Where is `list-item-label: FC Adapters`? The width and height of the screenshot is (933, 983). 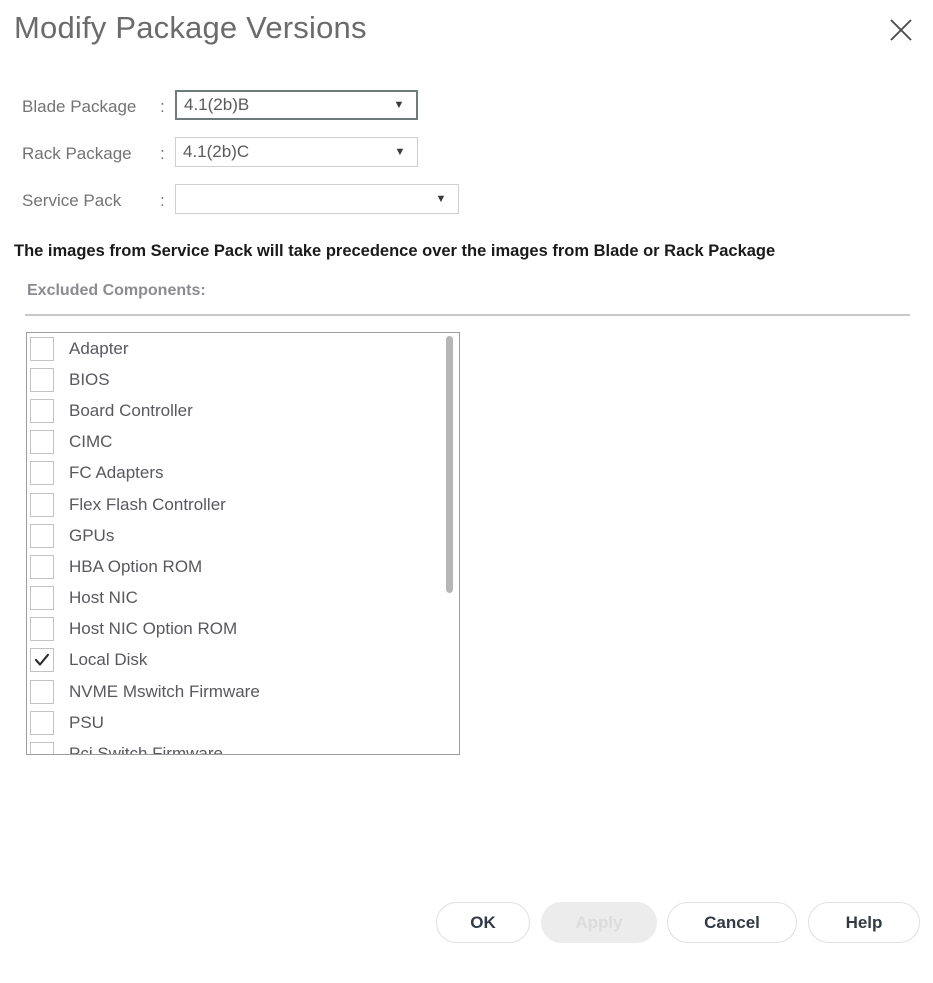 list-item-label: FC Adapters is located at coordinates (116, 473).